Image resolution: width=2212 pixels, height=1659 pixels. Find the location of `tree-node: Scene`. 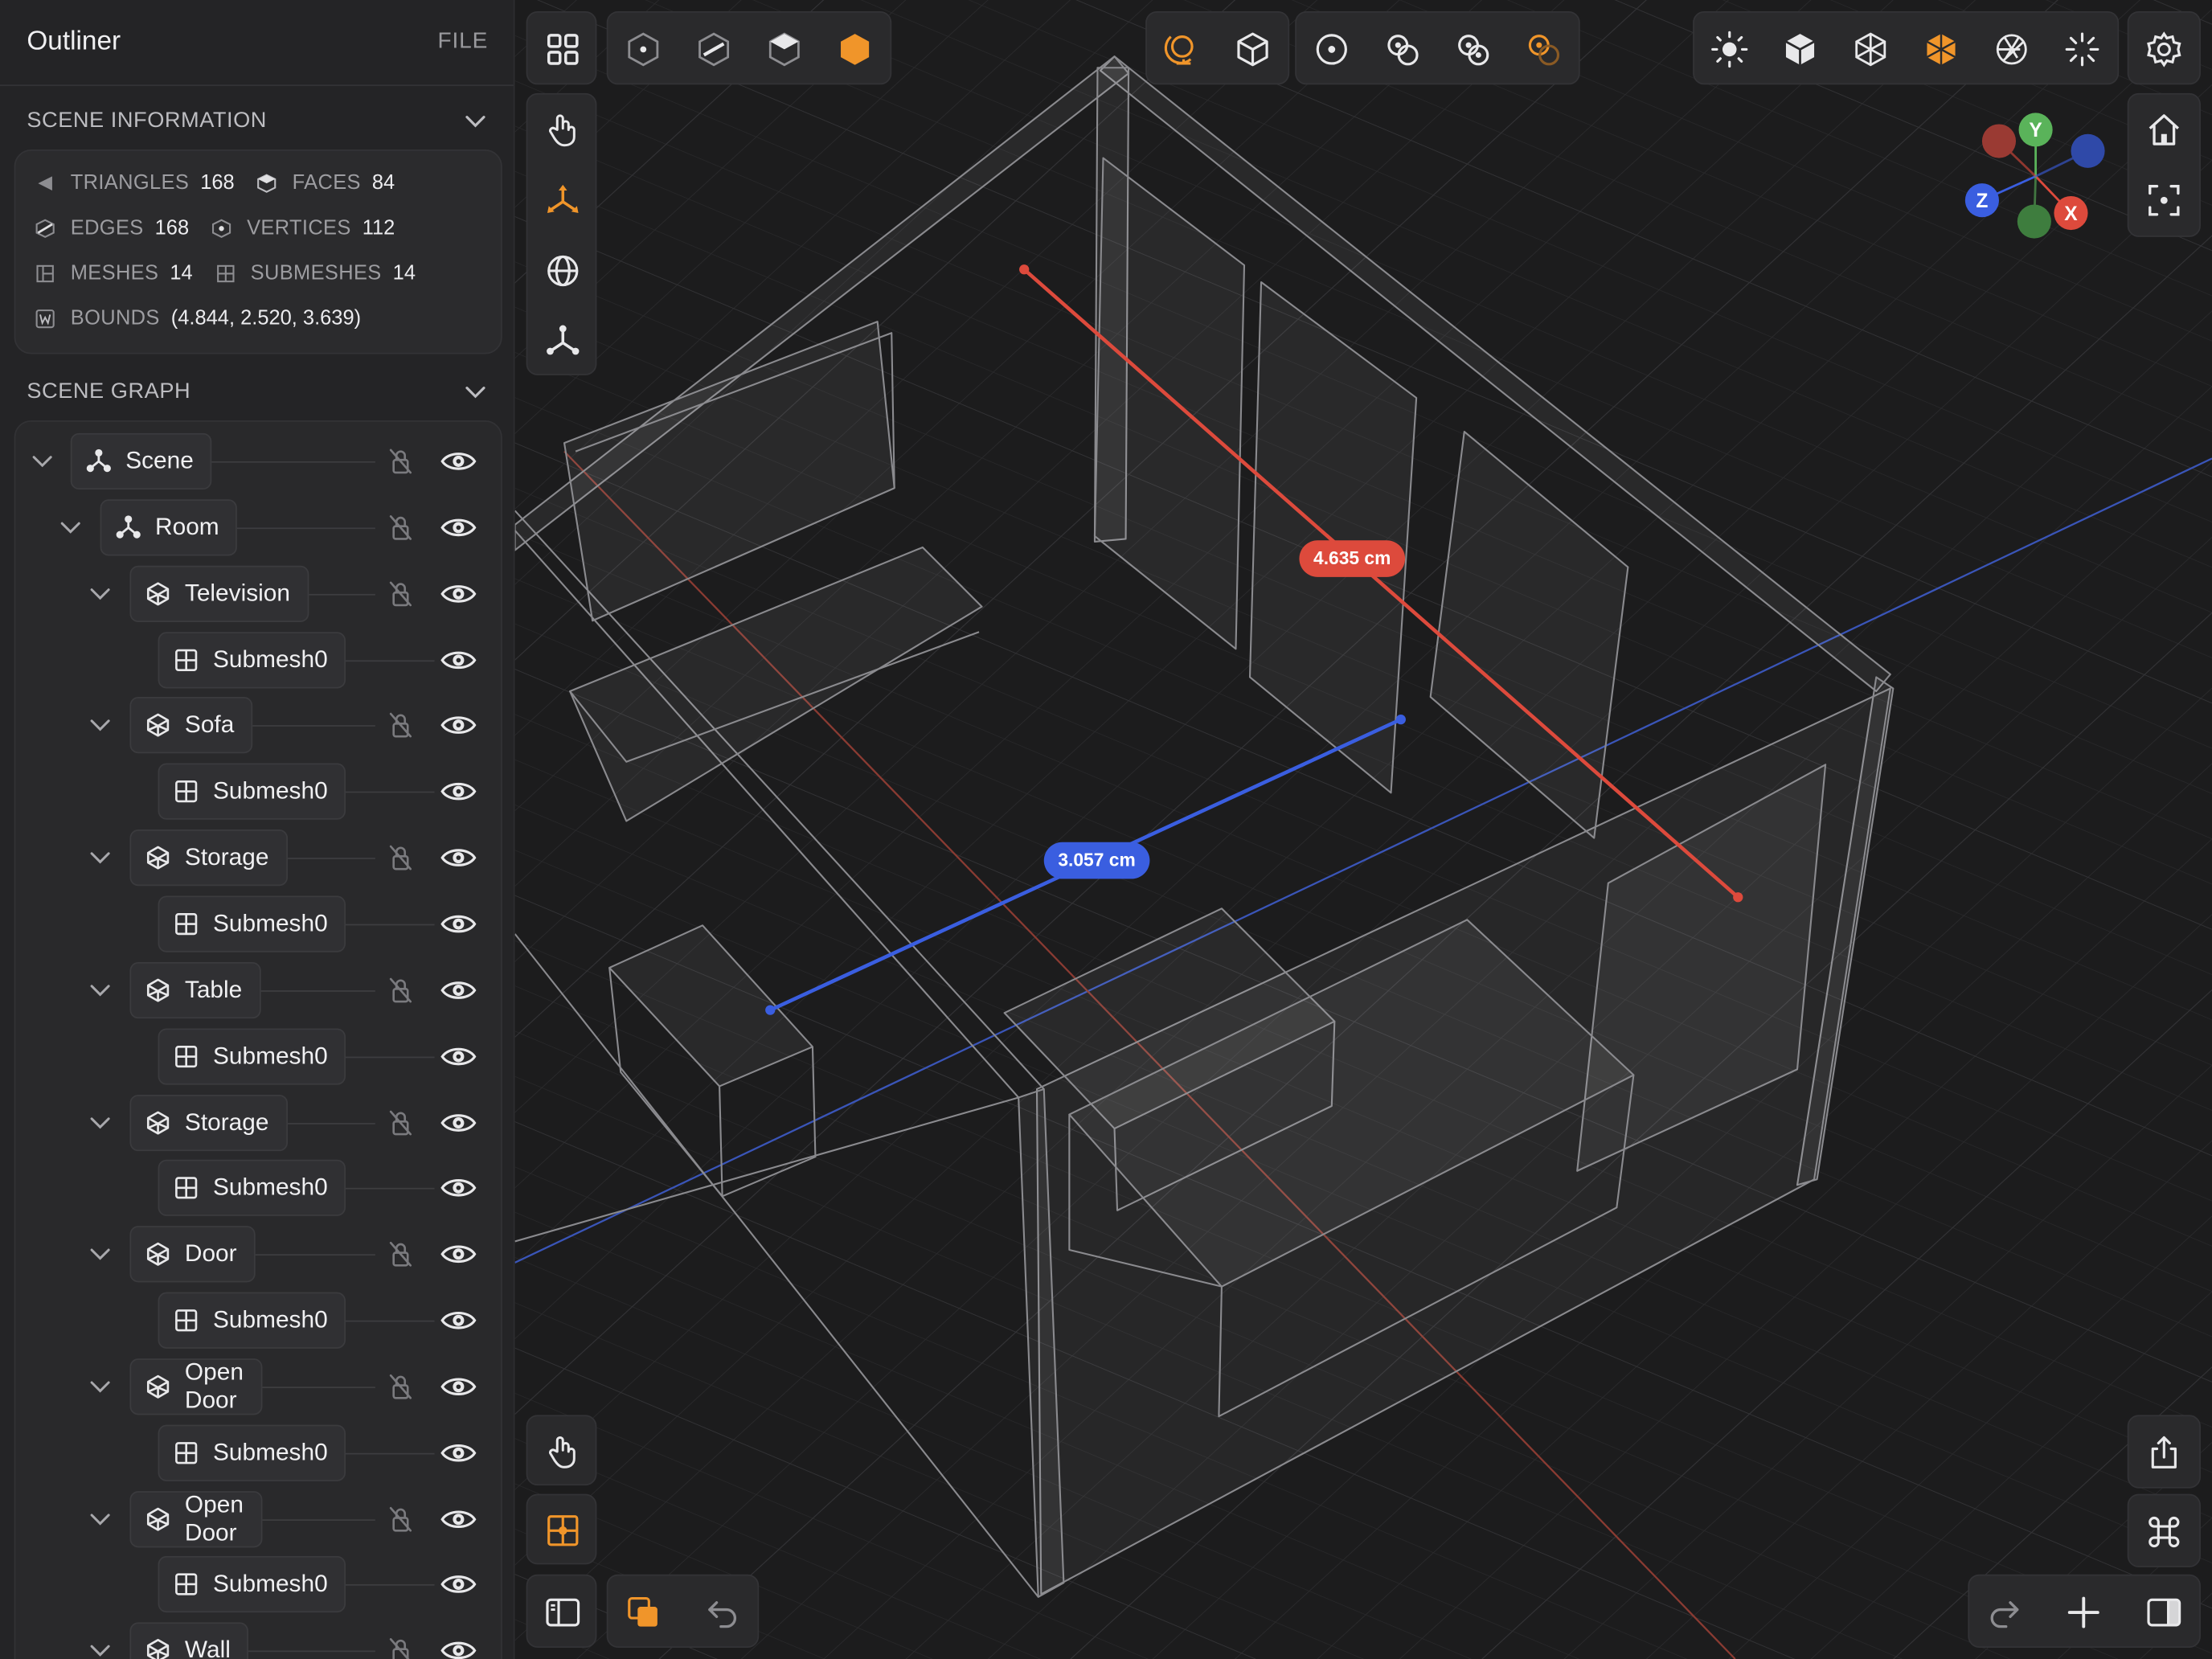

tree-node: Scene is located at coordinates (141, 461).